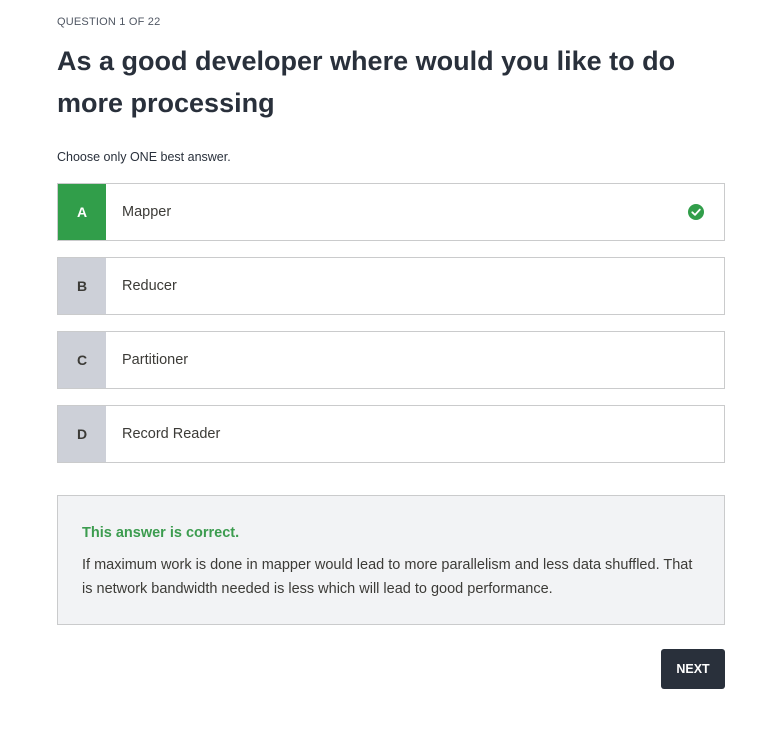 The height and width of the screenshot is (745, 784). I want to click on answer-option-b: B Reducer, so click(391, 286).